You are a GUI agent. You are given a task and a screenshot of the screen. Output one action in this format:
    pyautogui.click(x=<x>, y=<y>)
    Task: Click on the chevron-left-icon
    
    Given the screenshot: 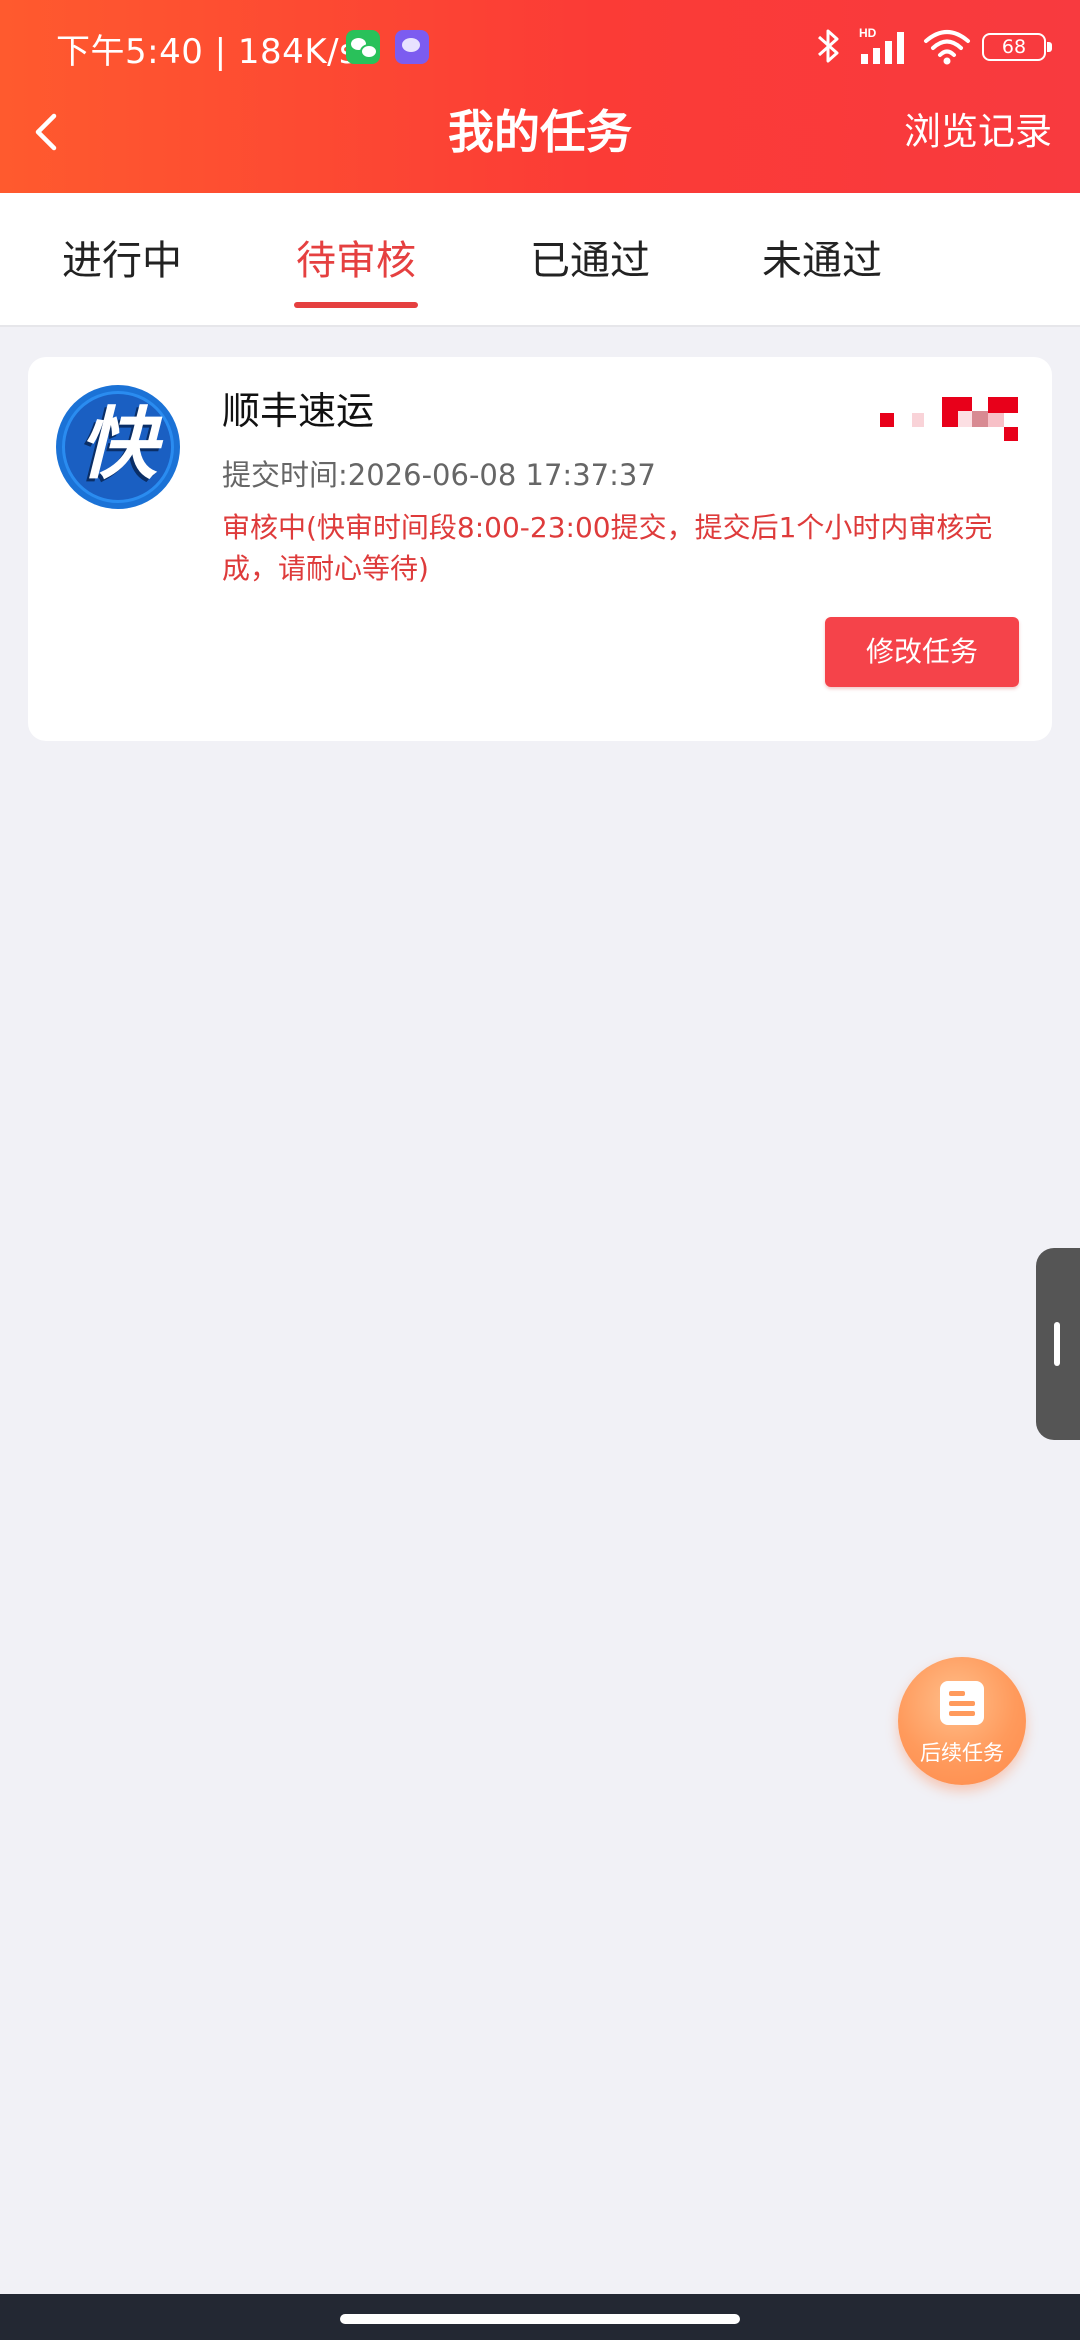 What is the action you would take?
    pyautogui.click(x=57, y=132)
    